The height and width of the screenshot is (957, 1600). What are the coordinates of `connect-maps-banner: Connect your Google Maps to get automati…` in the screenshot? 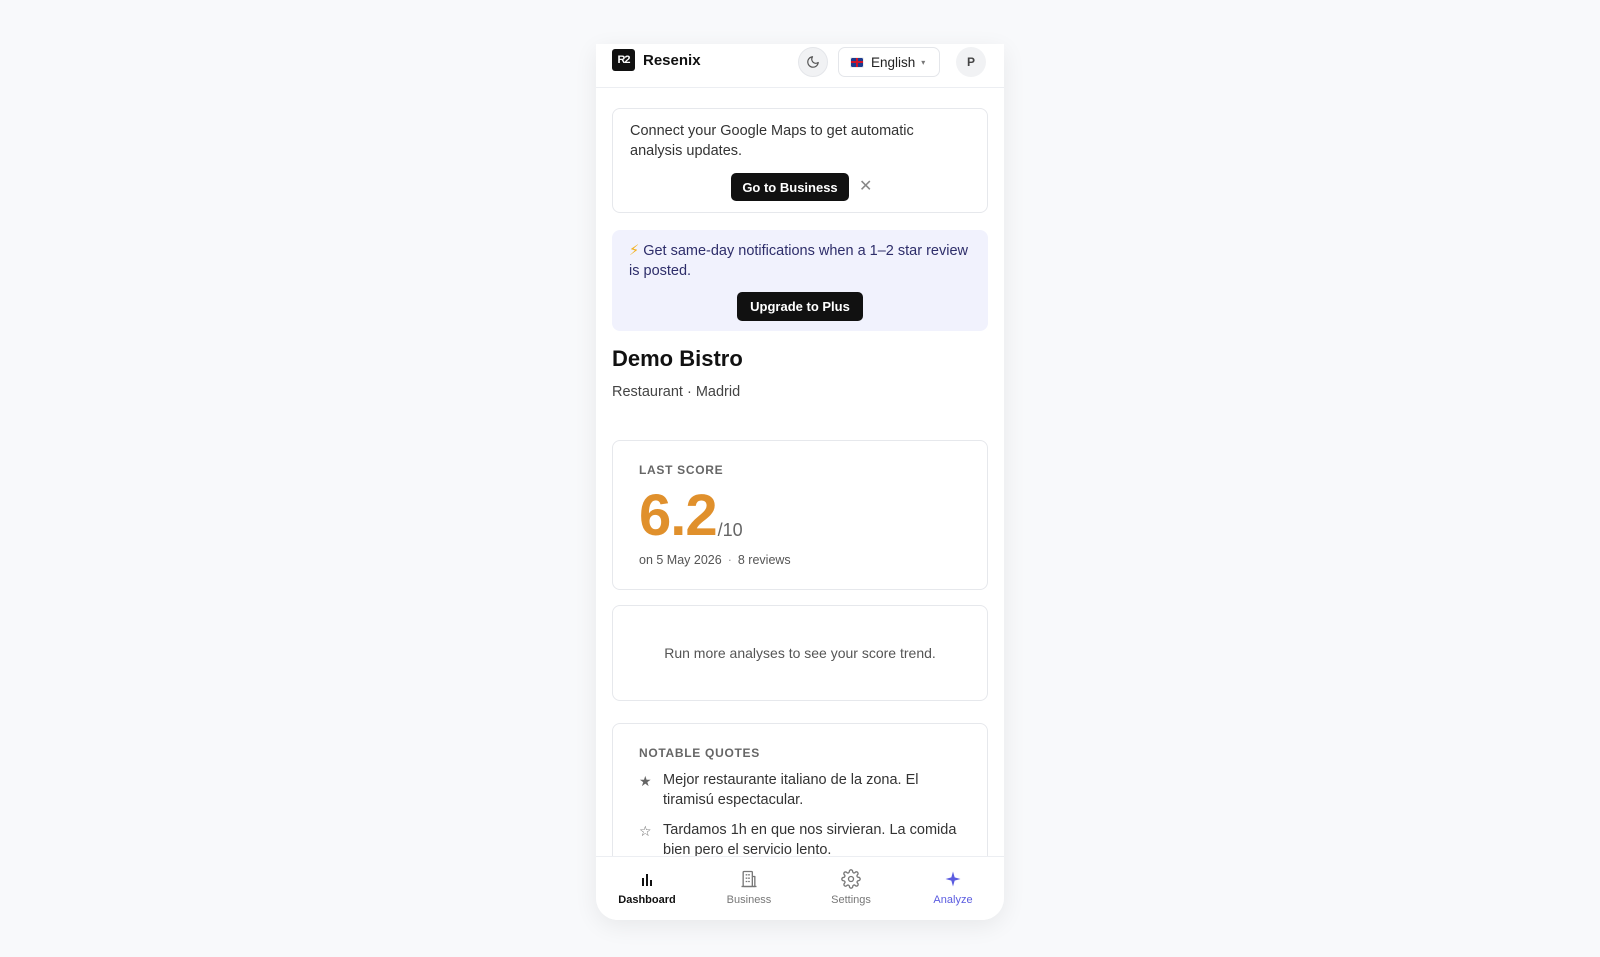 It's located at (800, 160).